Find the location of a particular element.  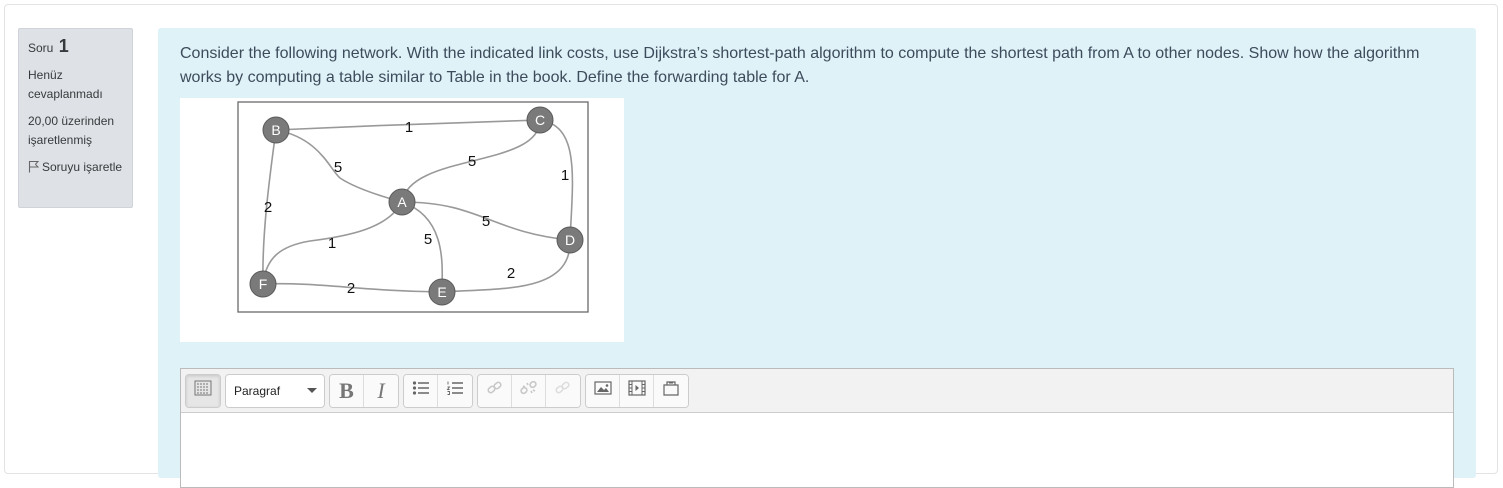

ordered-list-button is located at coordinates (455, 390).